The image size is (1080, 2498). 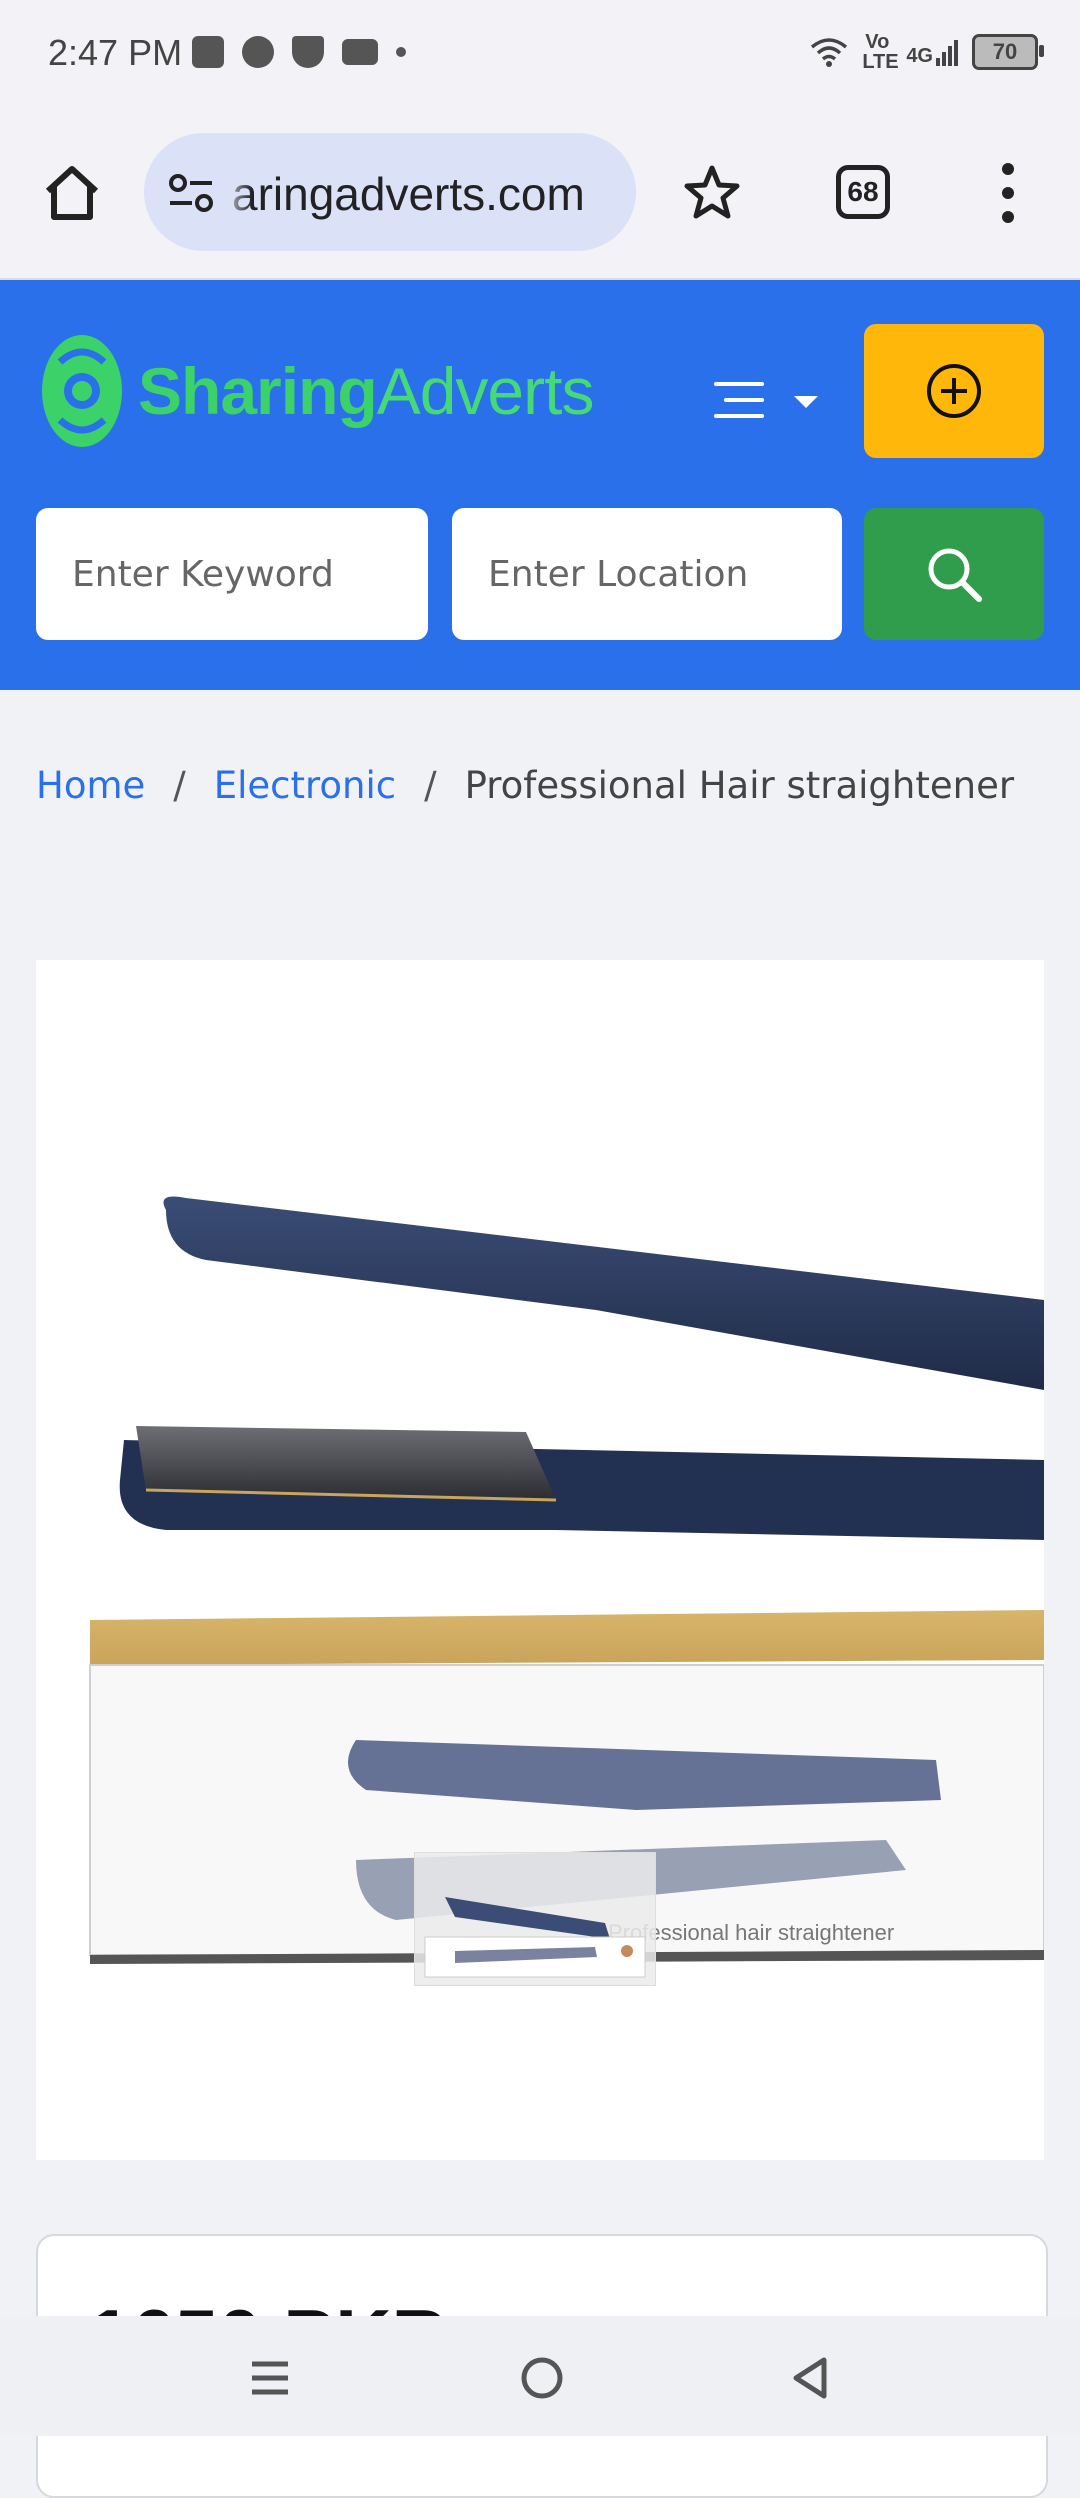 I want to click on breadcrumb-category: Electronic, so click(x=305, y=785).